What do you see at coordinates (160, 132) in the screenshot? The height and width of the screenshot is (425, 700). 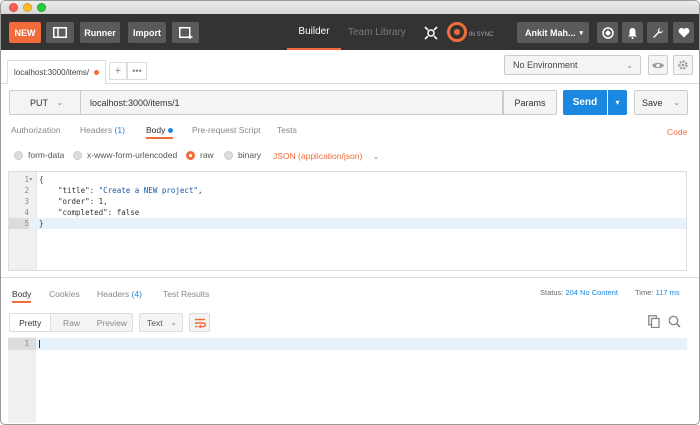 I see `tab-body: Body` at bounding box center [160, 132].